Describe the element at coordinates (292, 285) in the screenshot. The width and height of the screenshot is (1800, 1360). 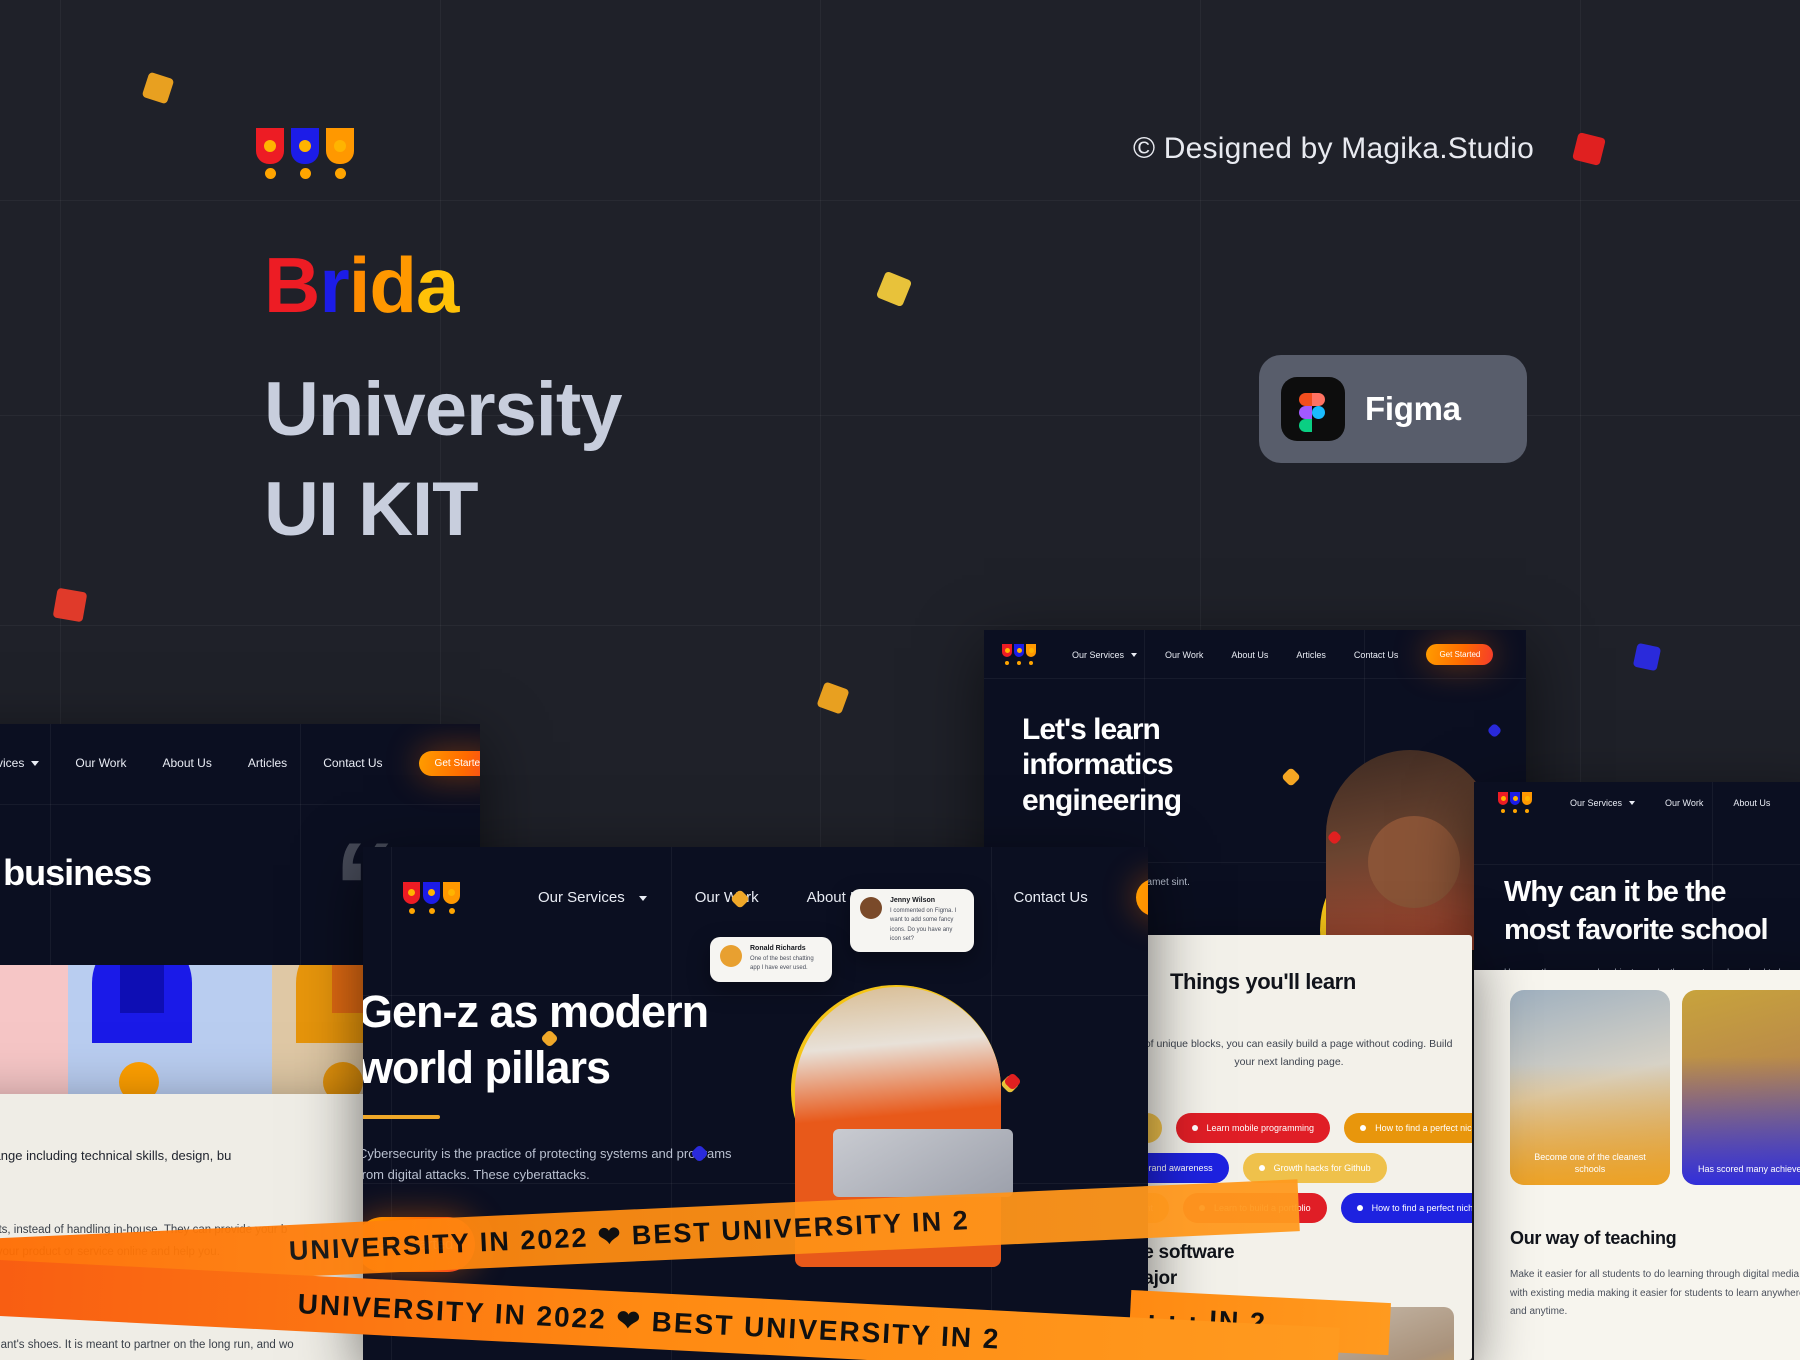
I see `brand-letter-0: B` at that location.